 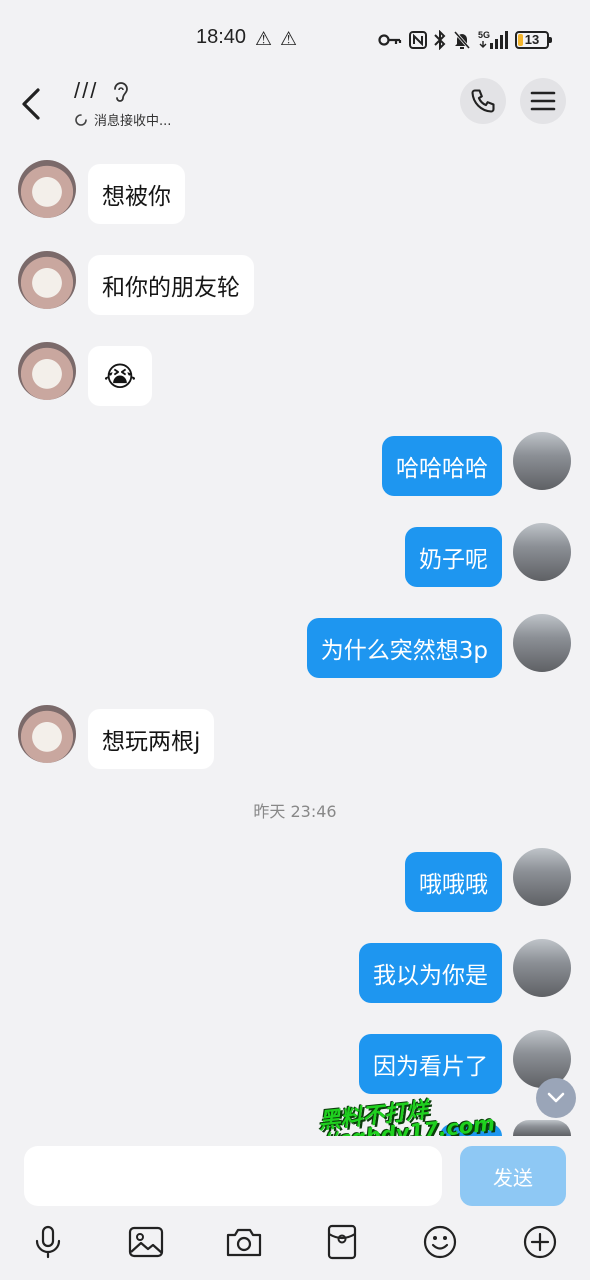 I want to click on outgoing-message: 奶子呢, so click(x=453, y=557).